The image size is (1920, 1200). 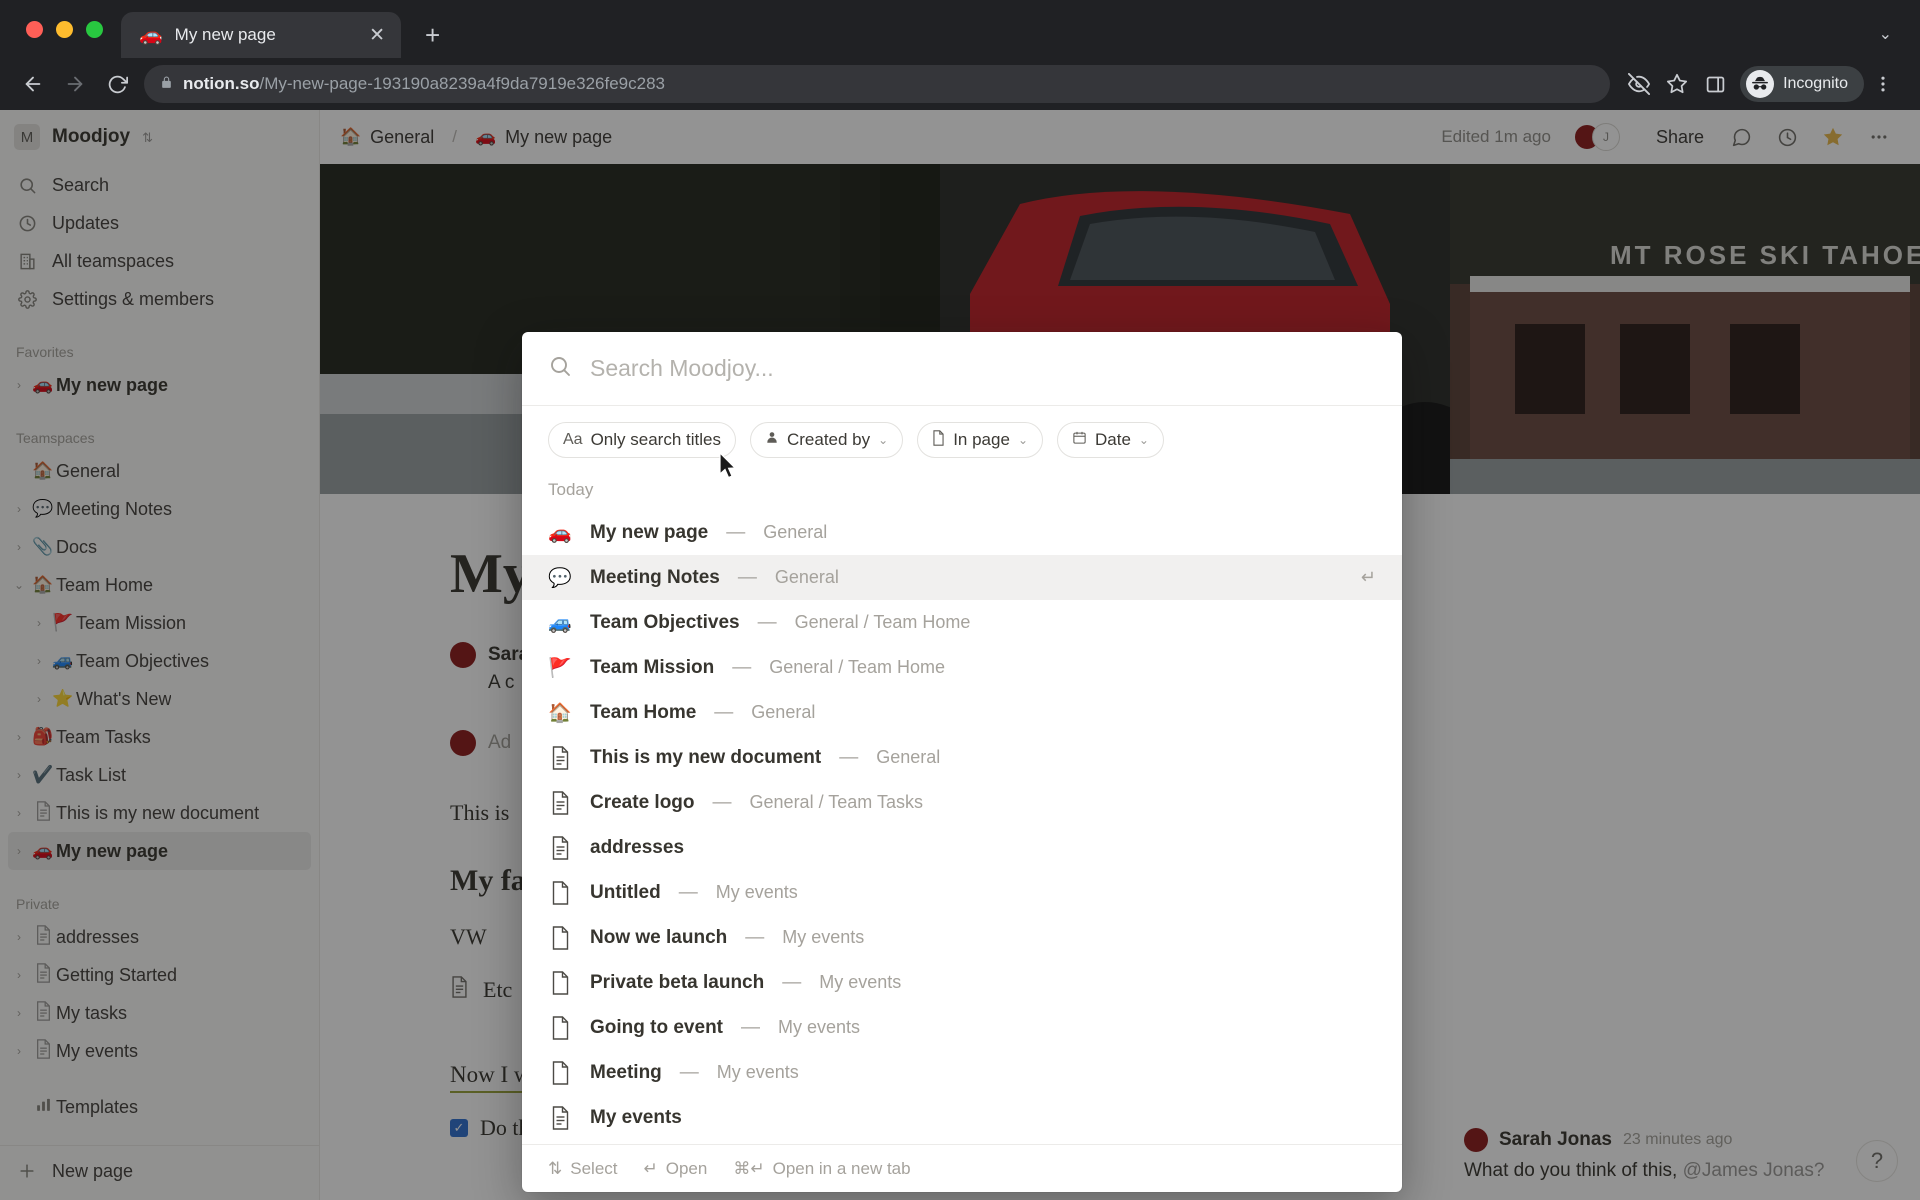 What do you see at coordinates (594, 1168) in the screenshot?
I see `shortcut-label: Select` at bounding box center [594, 1168].